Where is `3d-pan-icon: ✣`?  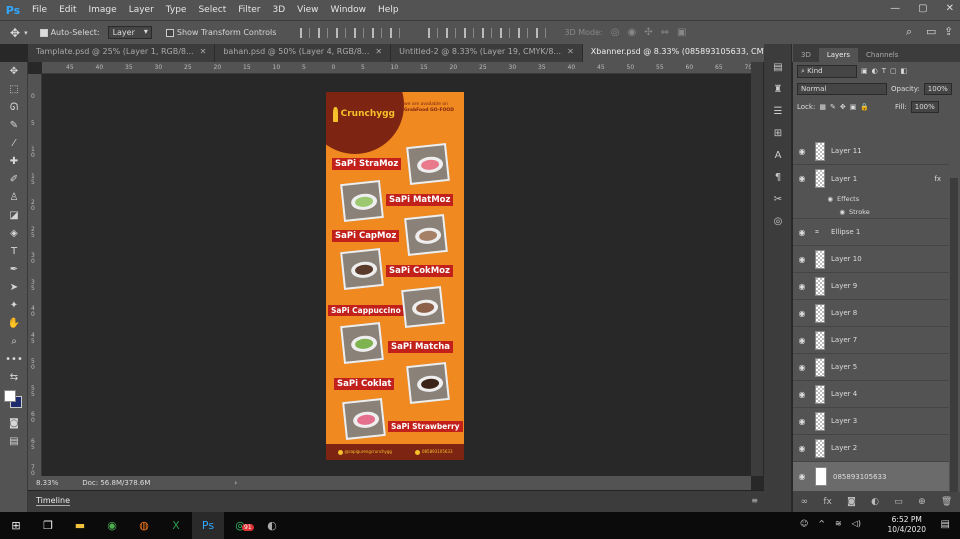
3d-pan-icon: ✣ is located at coordinates (648, 32).